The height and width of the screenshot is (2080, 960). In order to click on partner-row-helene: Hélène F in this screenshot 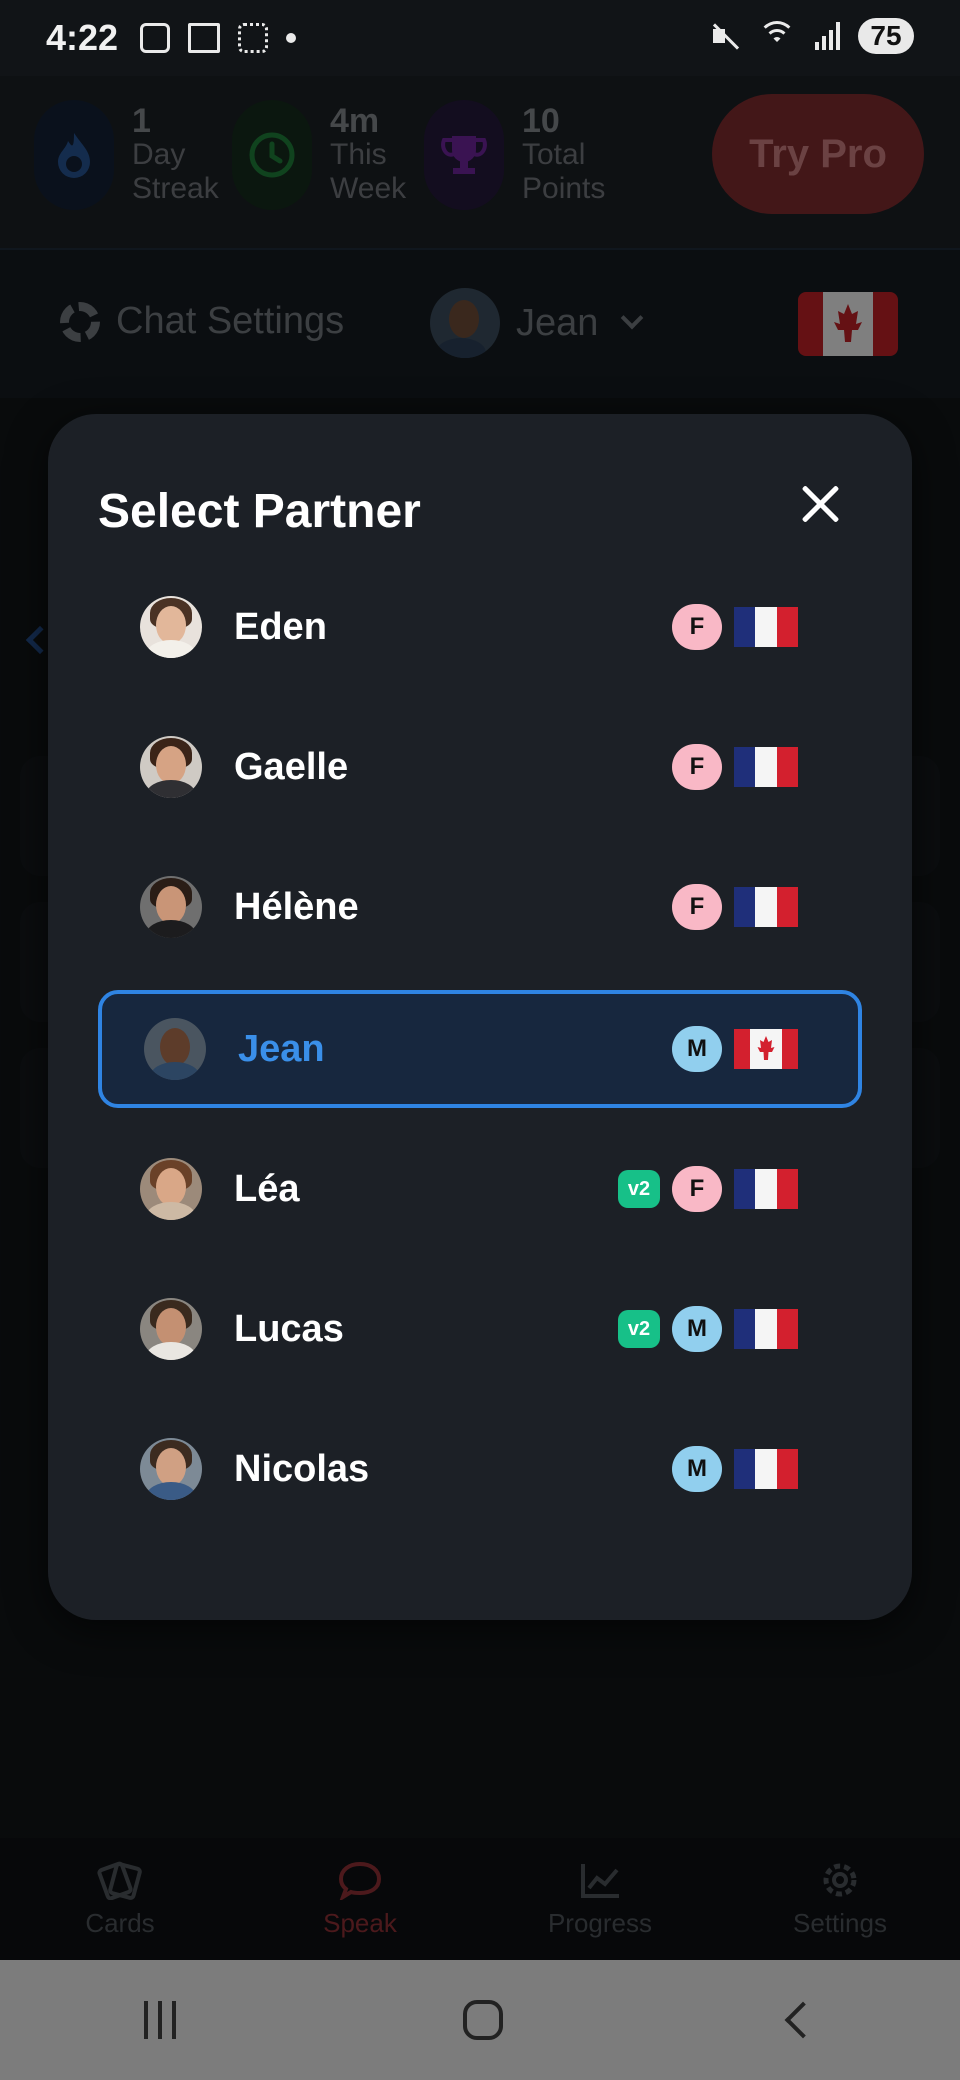, I will do `click(480, 907)`.